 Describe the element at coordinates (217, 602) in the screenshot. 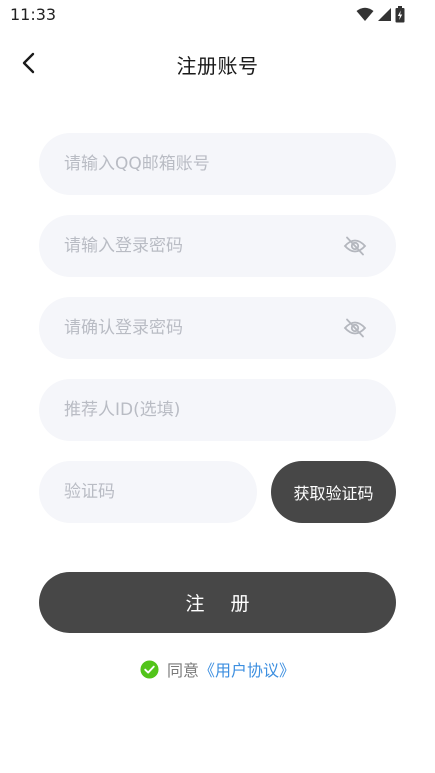

I see `register-button: 注册` at that location.